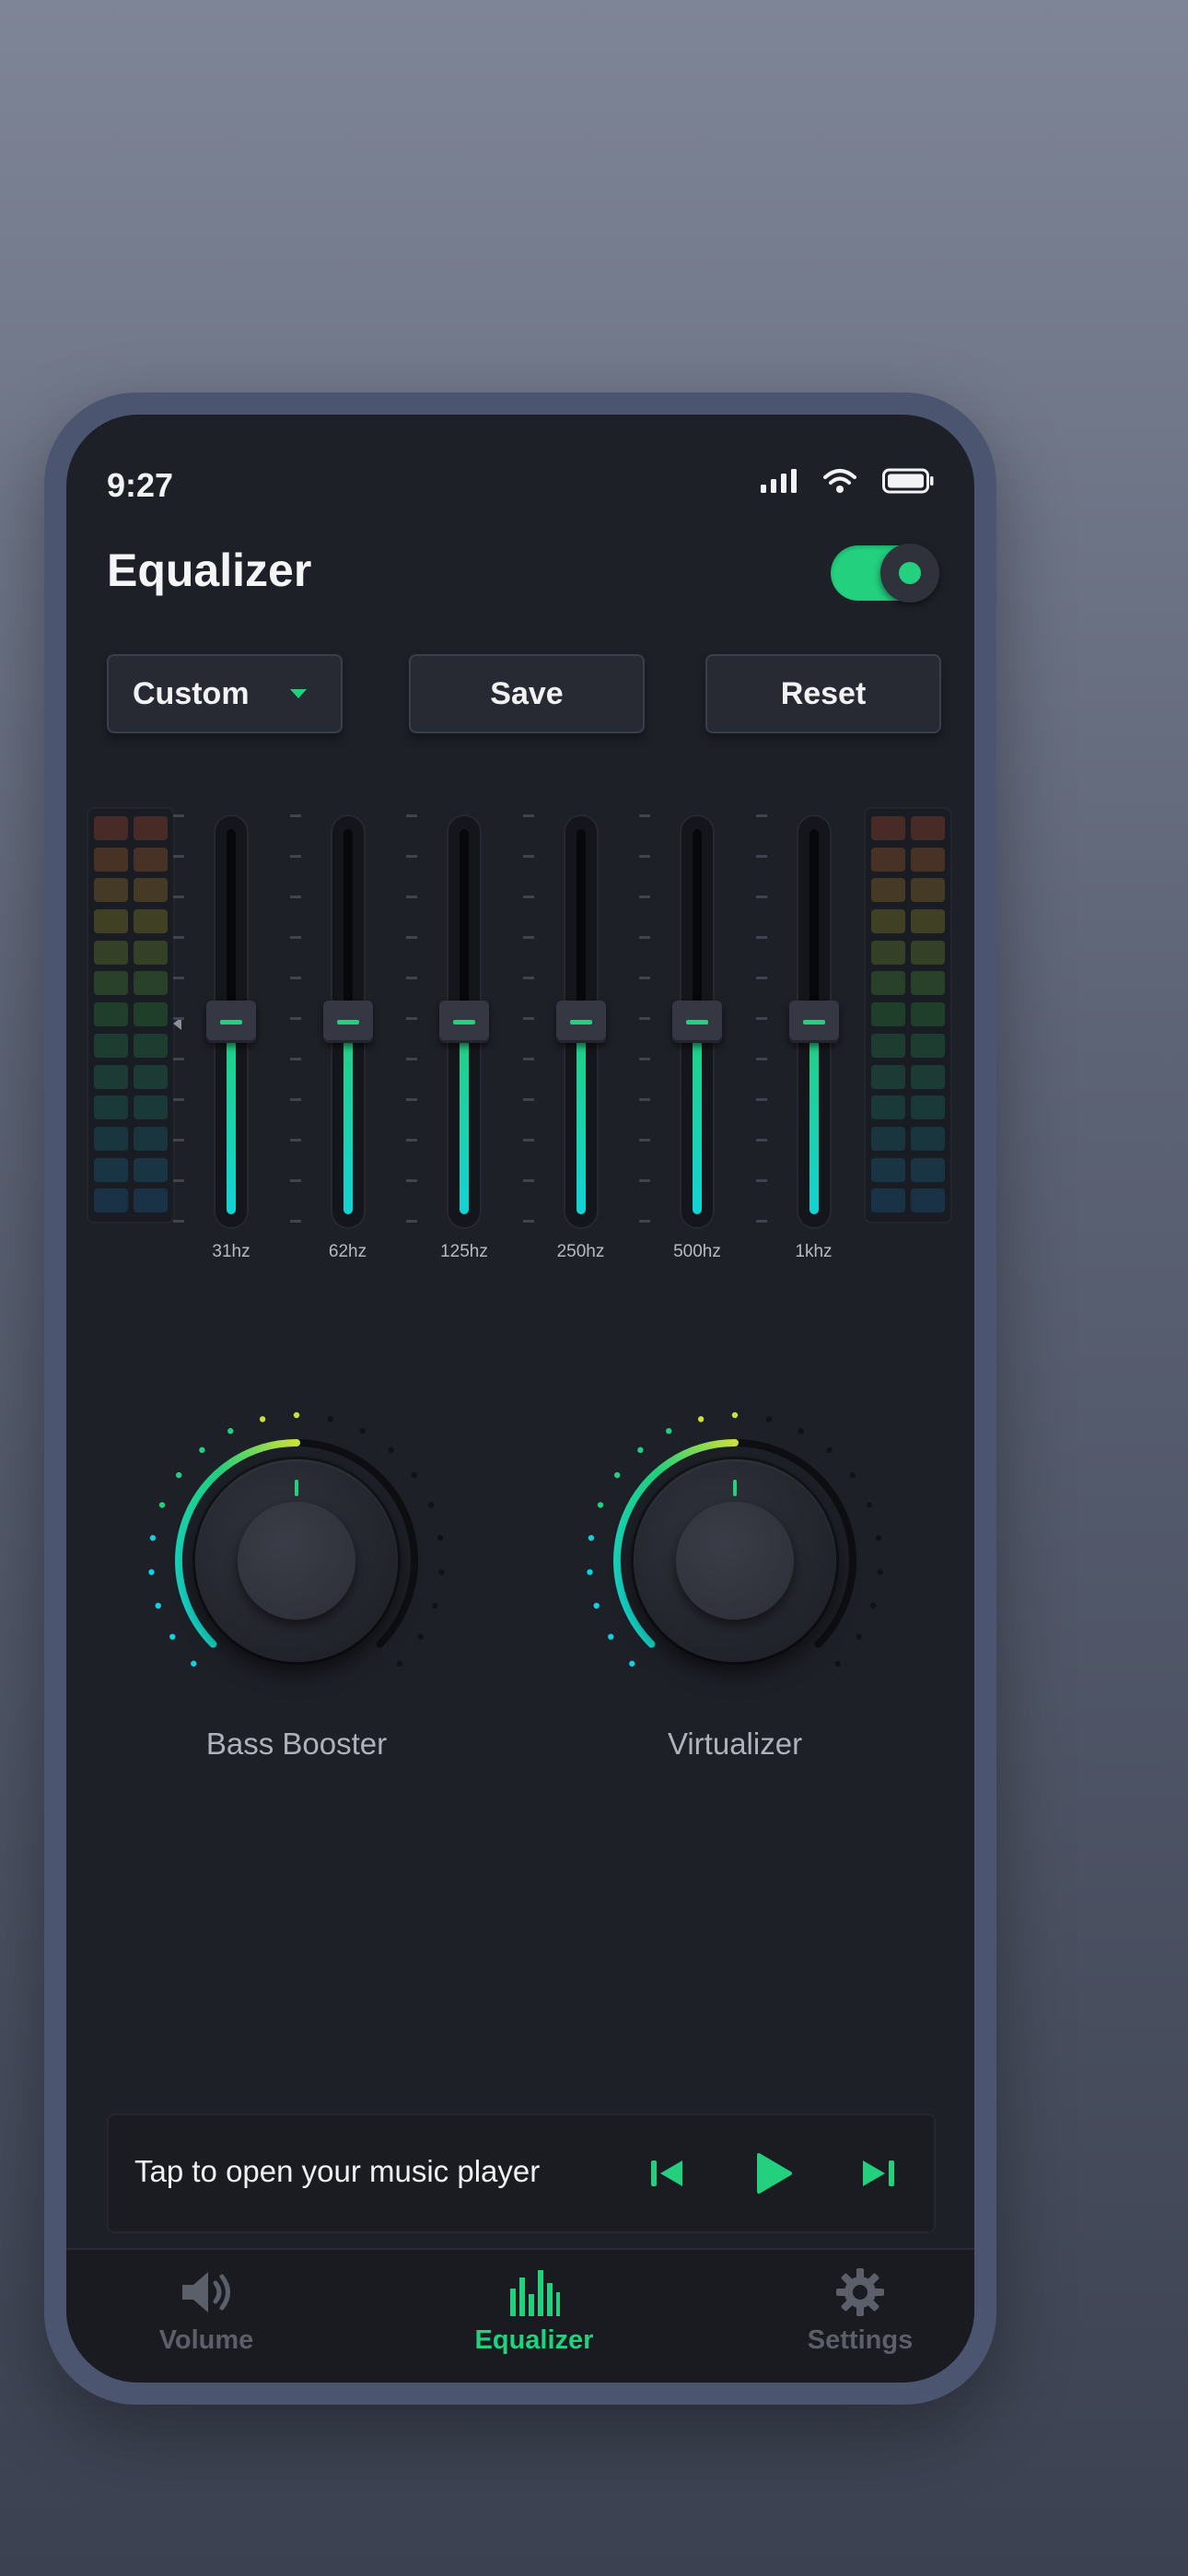 This screenshot has height=2576, width=1188. What do you see at coordinates (839, 481) in the screenshot?
I see `wifi-icon` at bounding box center [839, 481].